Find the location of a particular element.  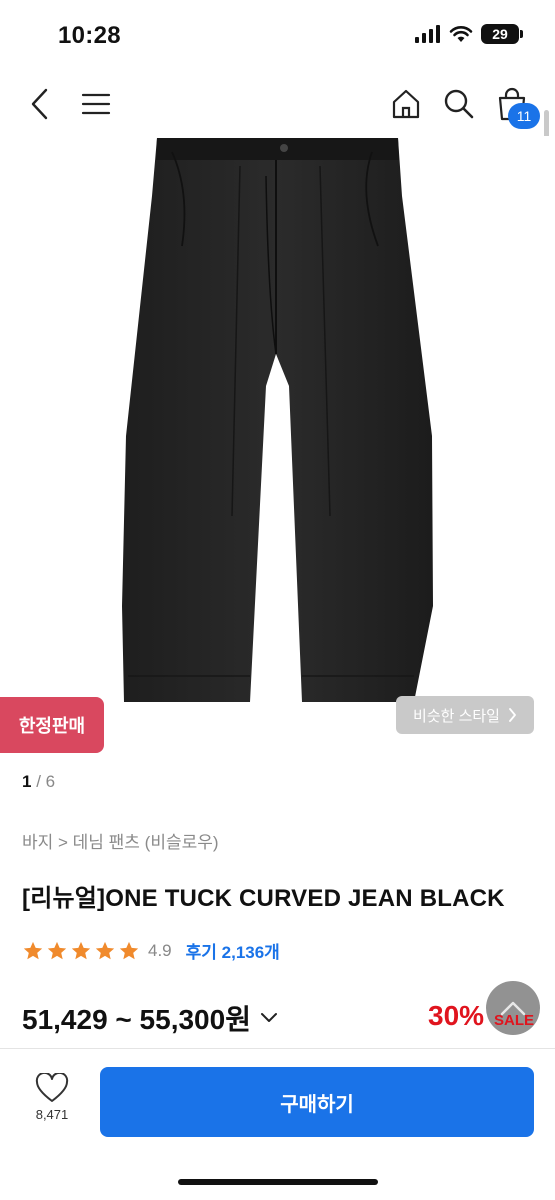

star-rating is located at coordinates (81, 951).